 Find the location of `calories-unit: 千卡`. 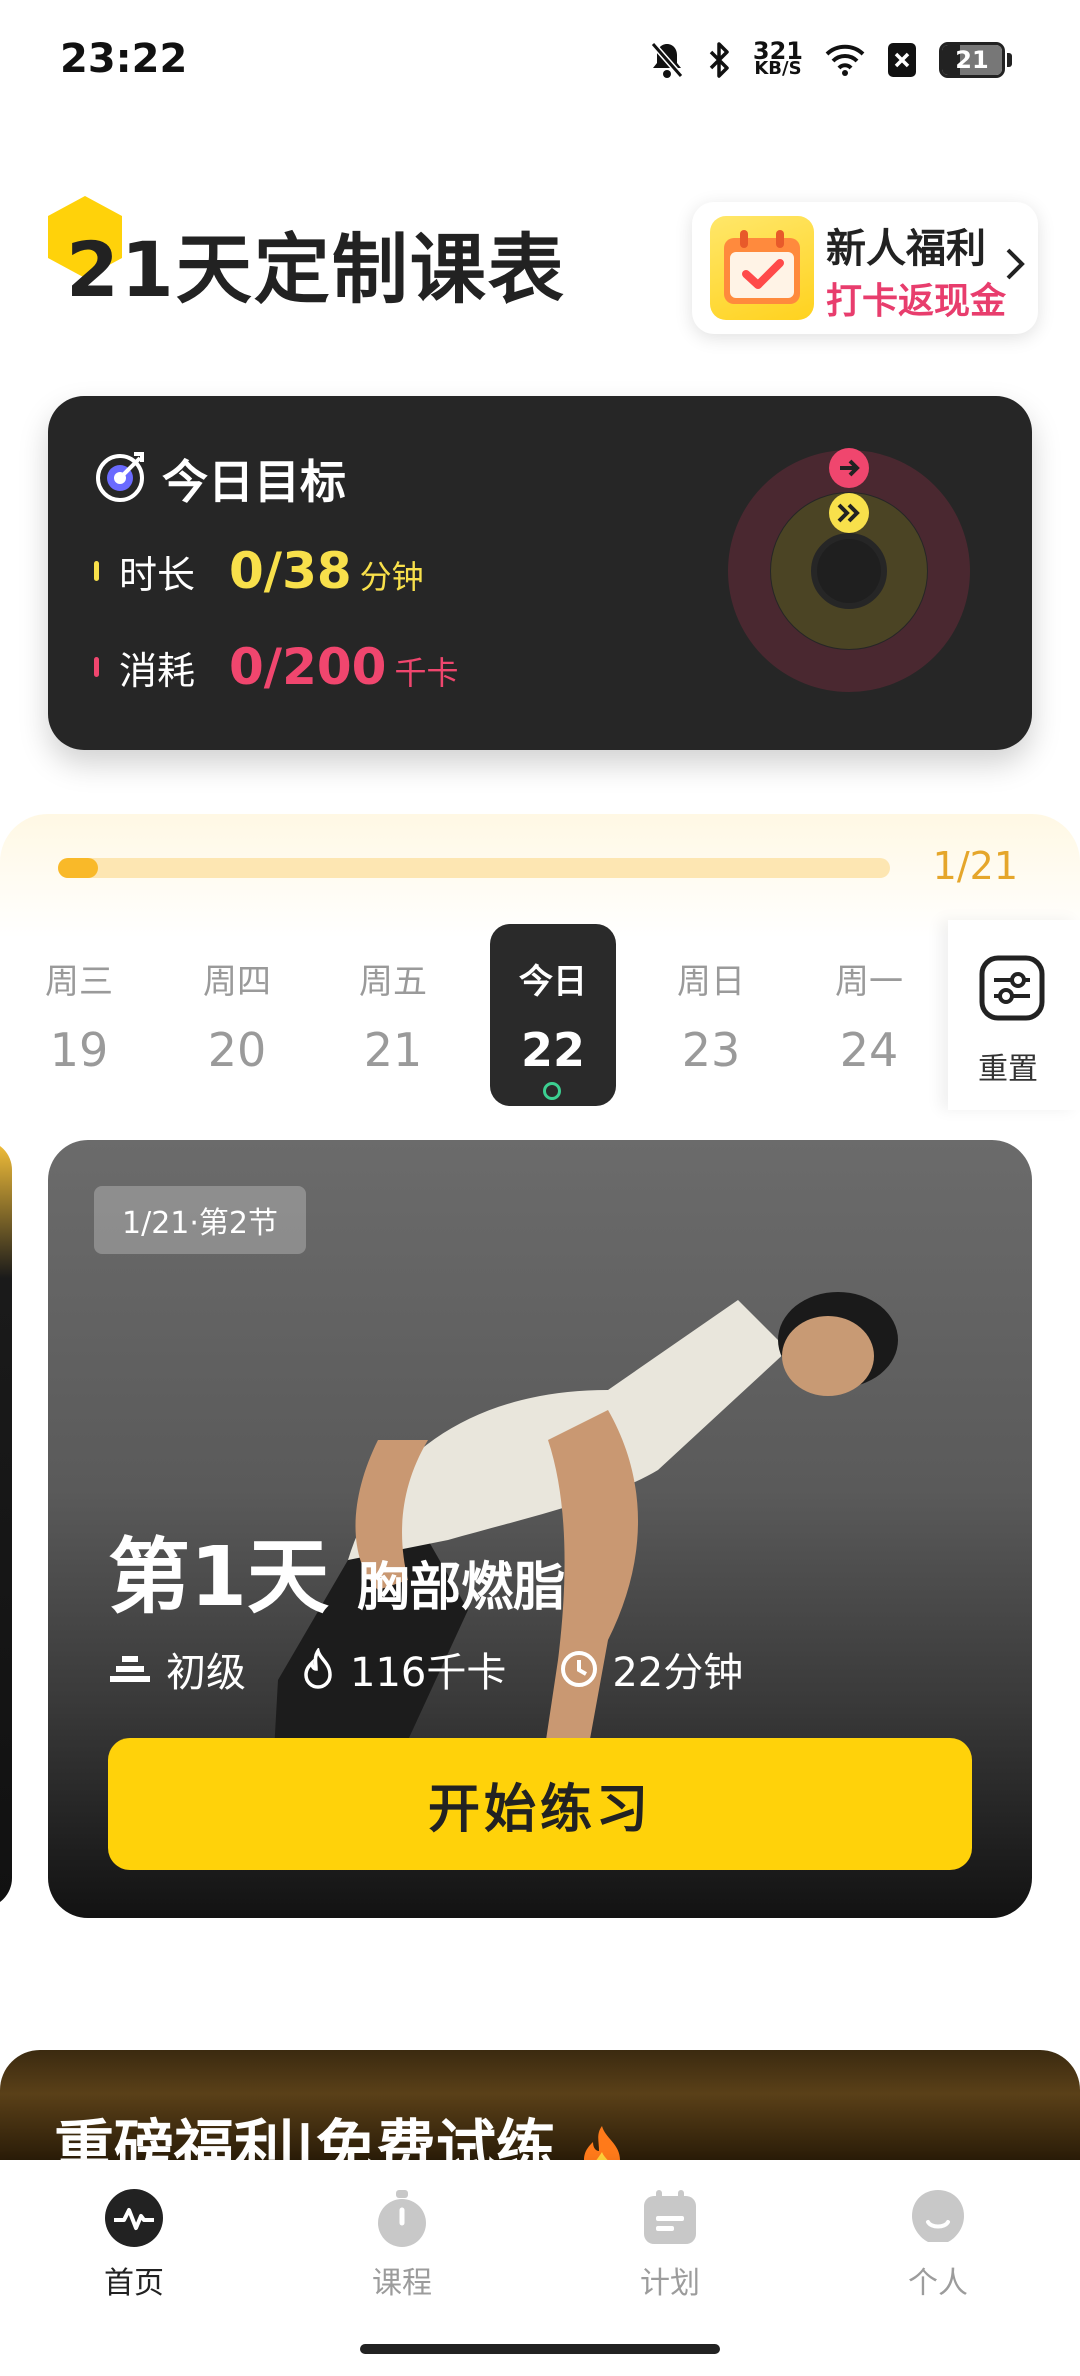

calories-unit: 千卡 is located at coordinates (426, 673).